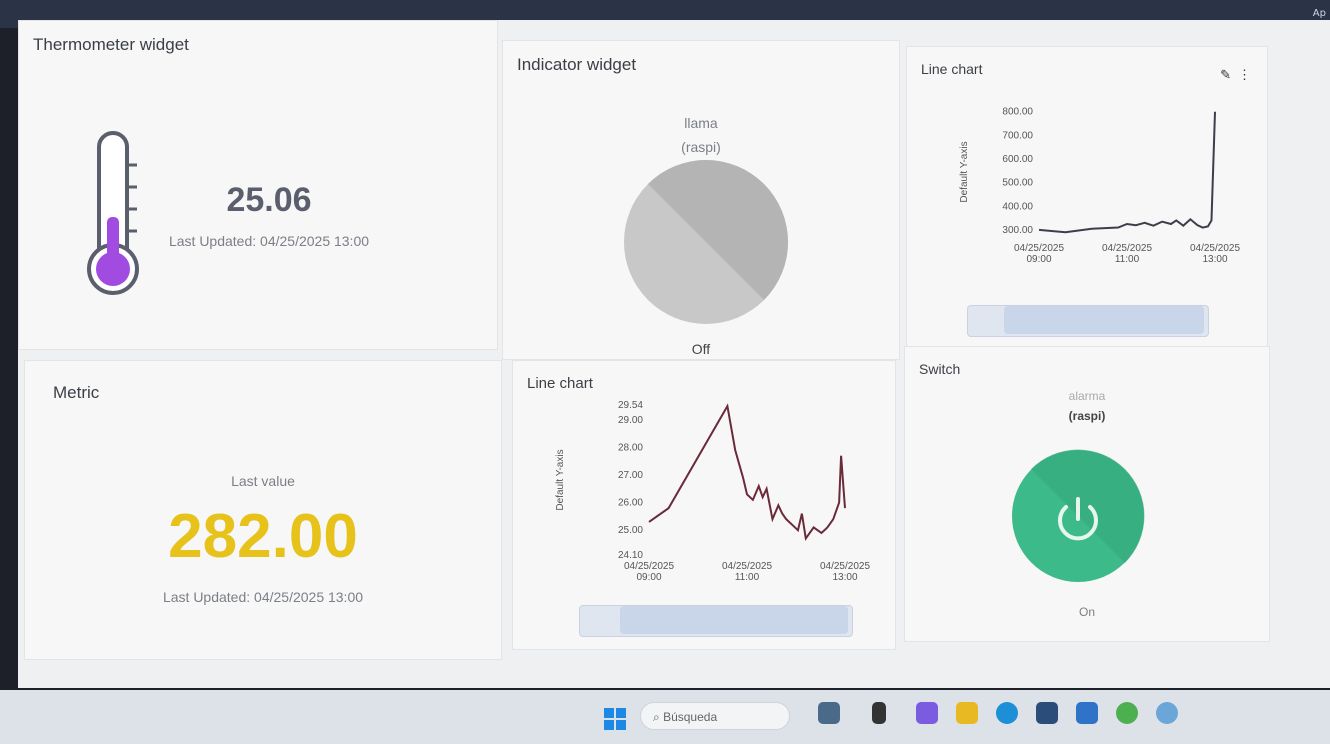 Image resolution: width=1330 pixels, height=744 pixels. Describe the element at coordinates (630, 530) in the screenshot. I see `chart-bottom-ytick: 25.00` at that location.